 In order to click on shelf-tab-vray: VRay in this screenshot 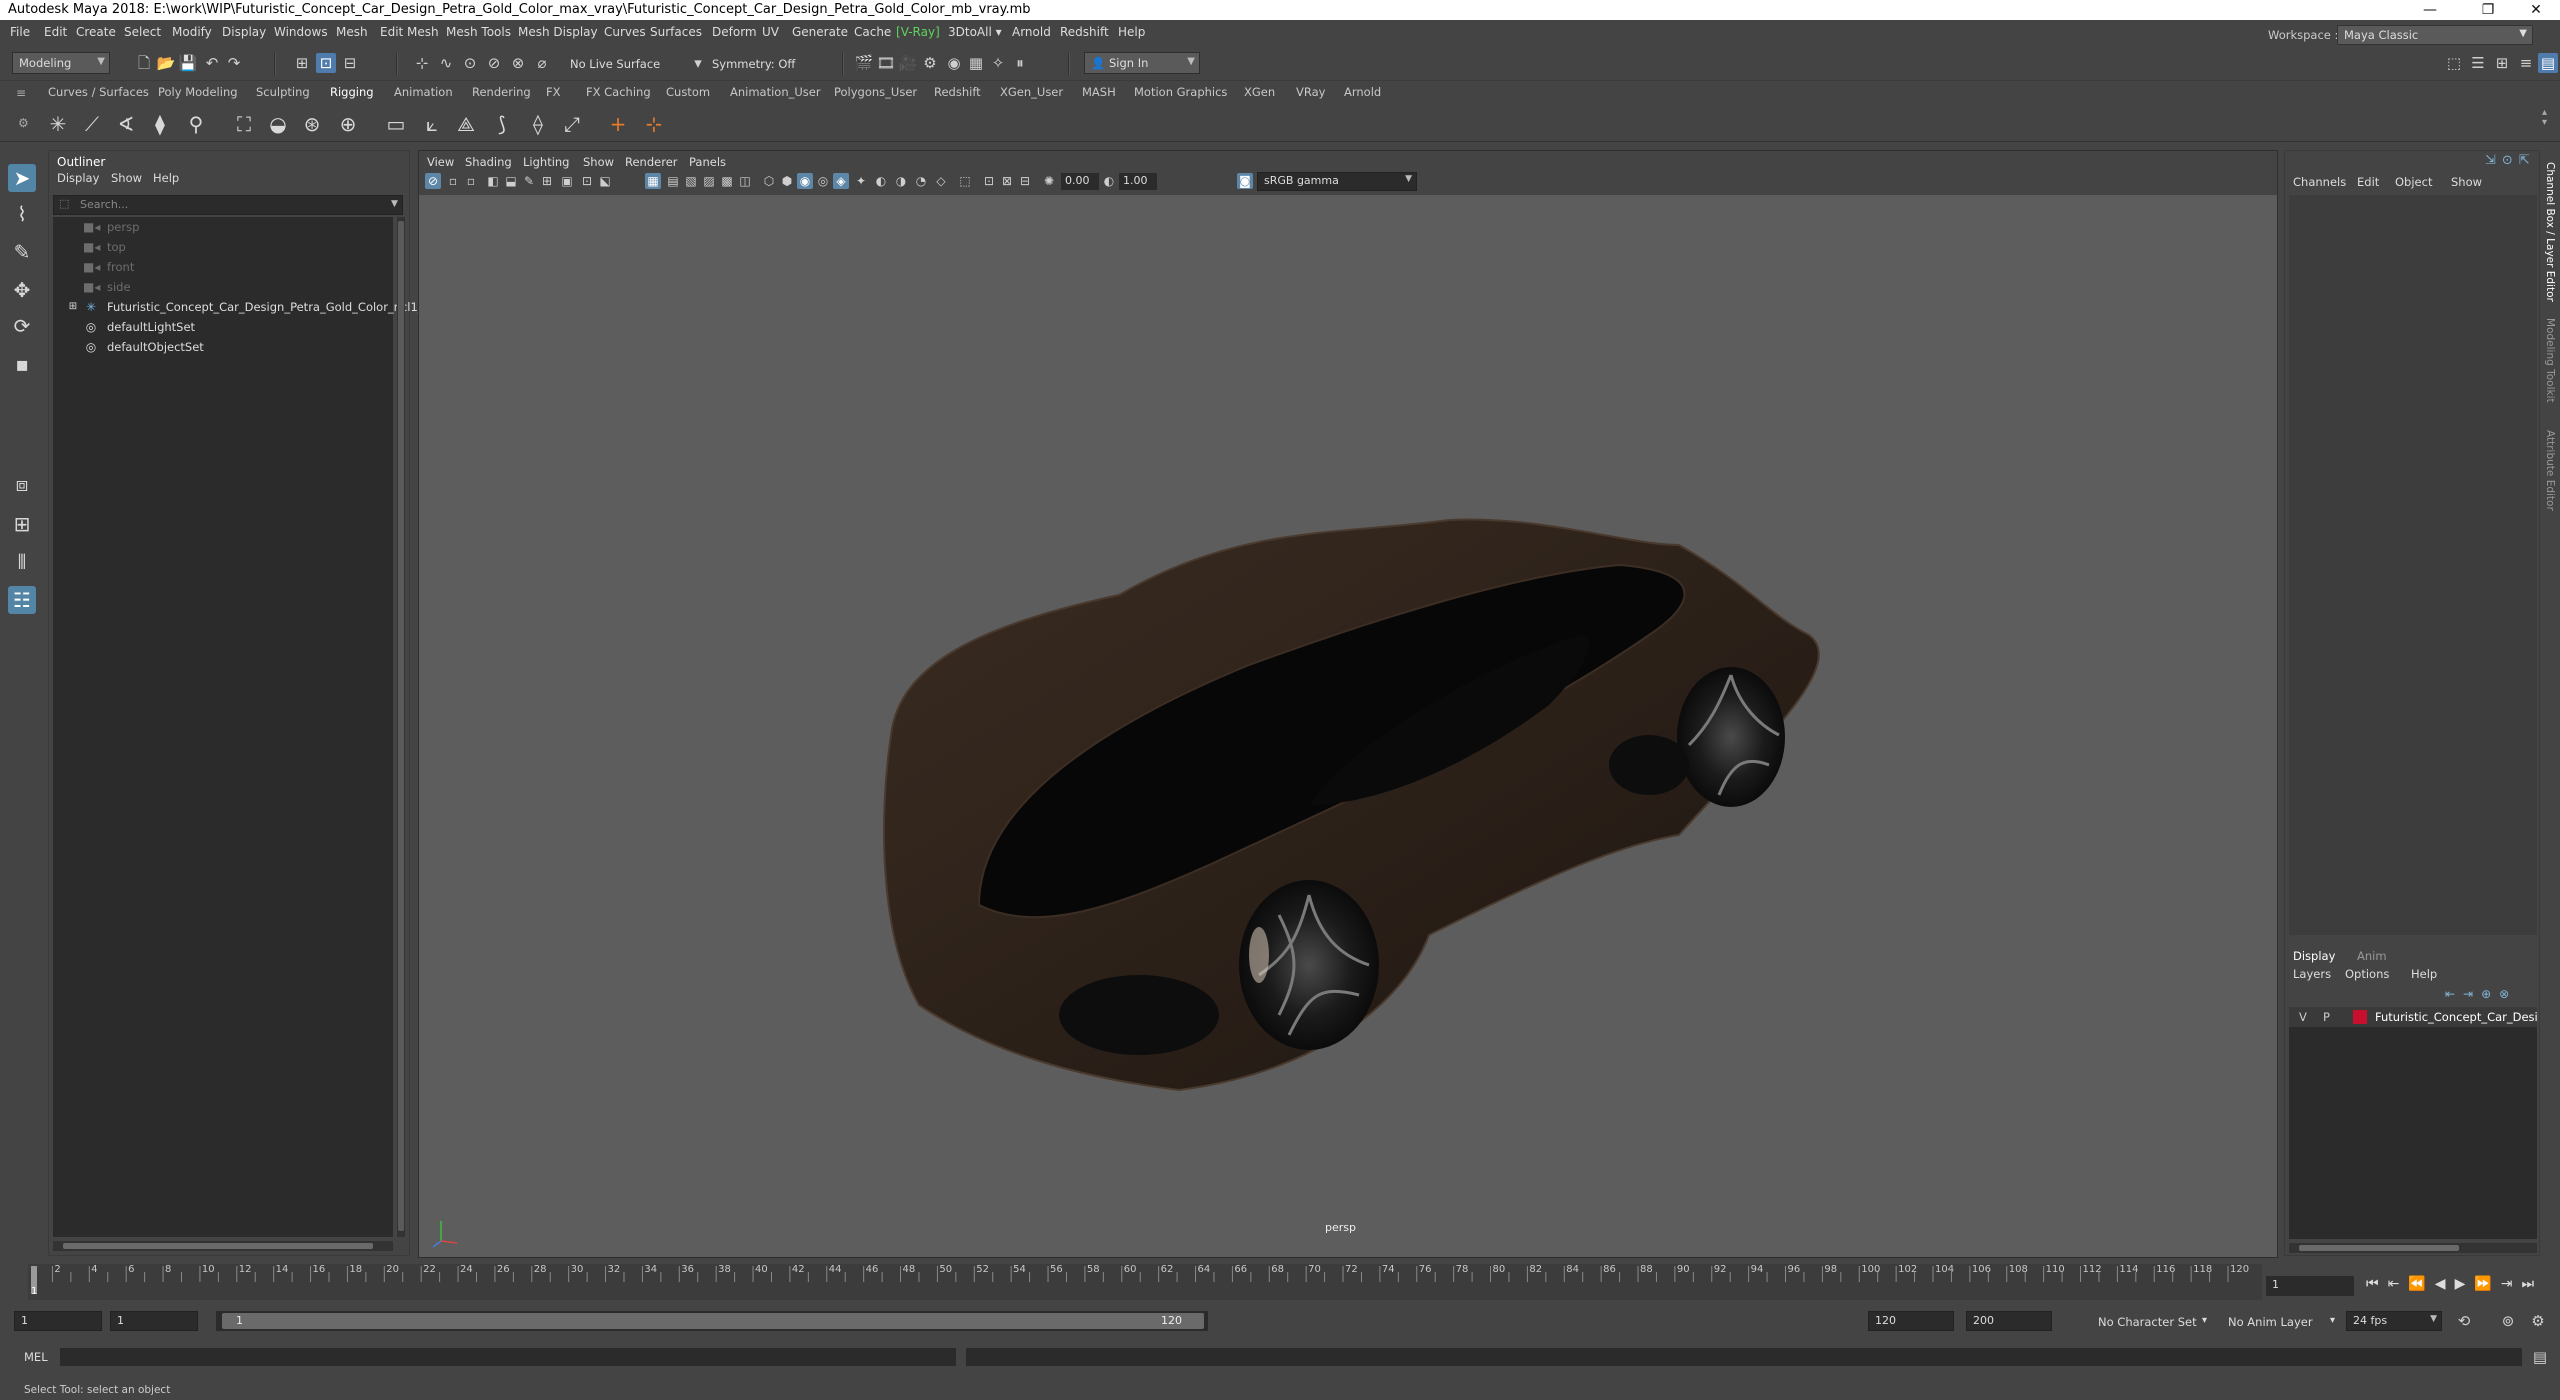, I will do `click(1310, 92)`.